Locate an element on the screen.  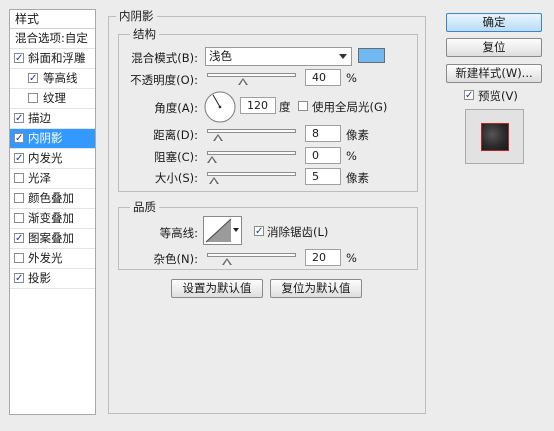
choke-input: 0 is located at coordinates (323, 155).